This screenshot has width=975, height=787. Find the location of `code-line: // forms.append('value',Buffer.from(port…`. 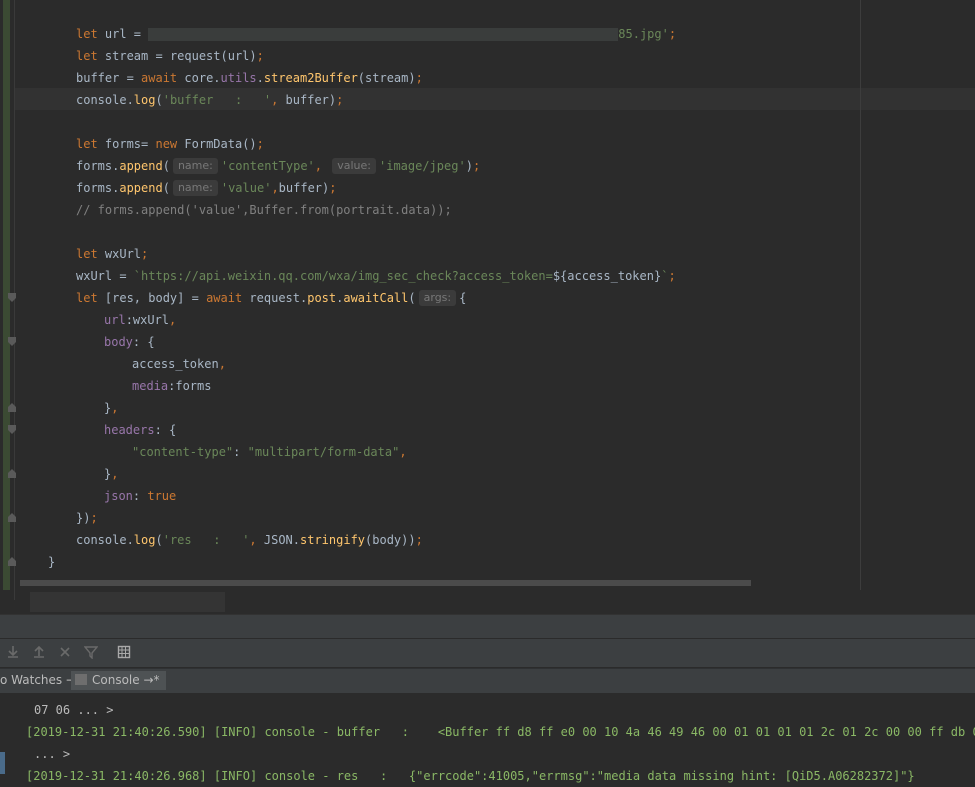

code-line: // forms.append('value',Buffer.from(port… is located at coordinates (264, 210).